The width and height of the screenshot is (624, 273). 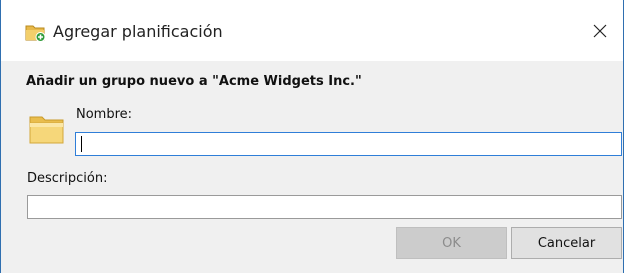 What do you see at coordinates (138, 31) in the screenshot?
I see `window-title: Agregar planificación` at bounding box center [138, 31].